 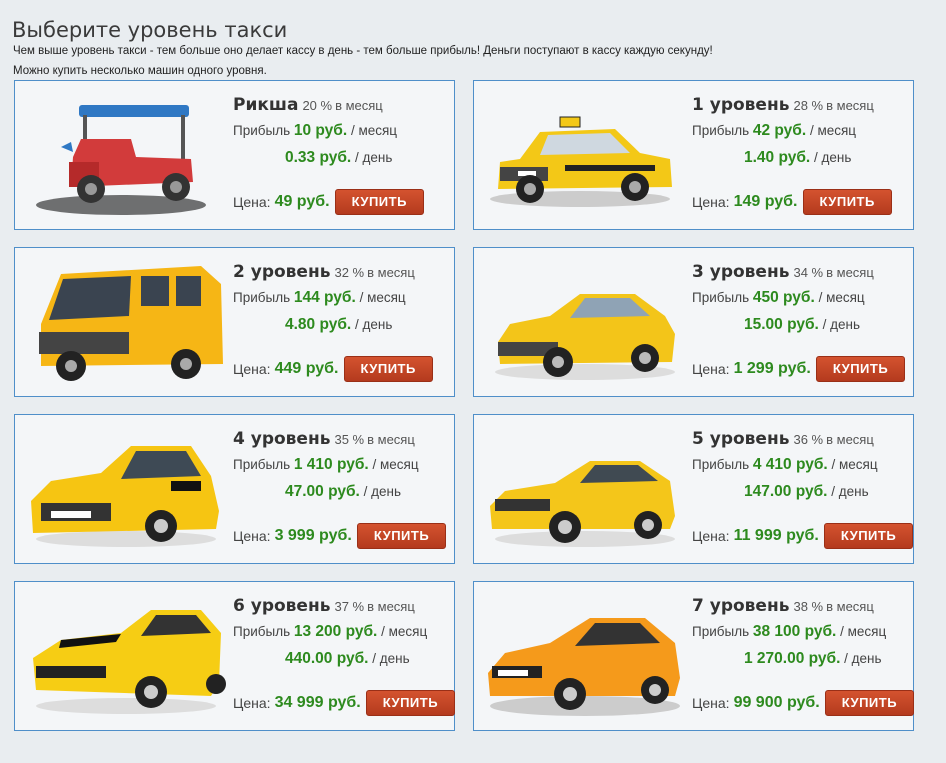 I want to click on level-heading: 4 уровень 35 % в месяц, so click(x=340, y=440).